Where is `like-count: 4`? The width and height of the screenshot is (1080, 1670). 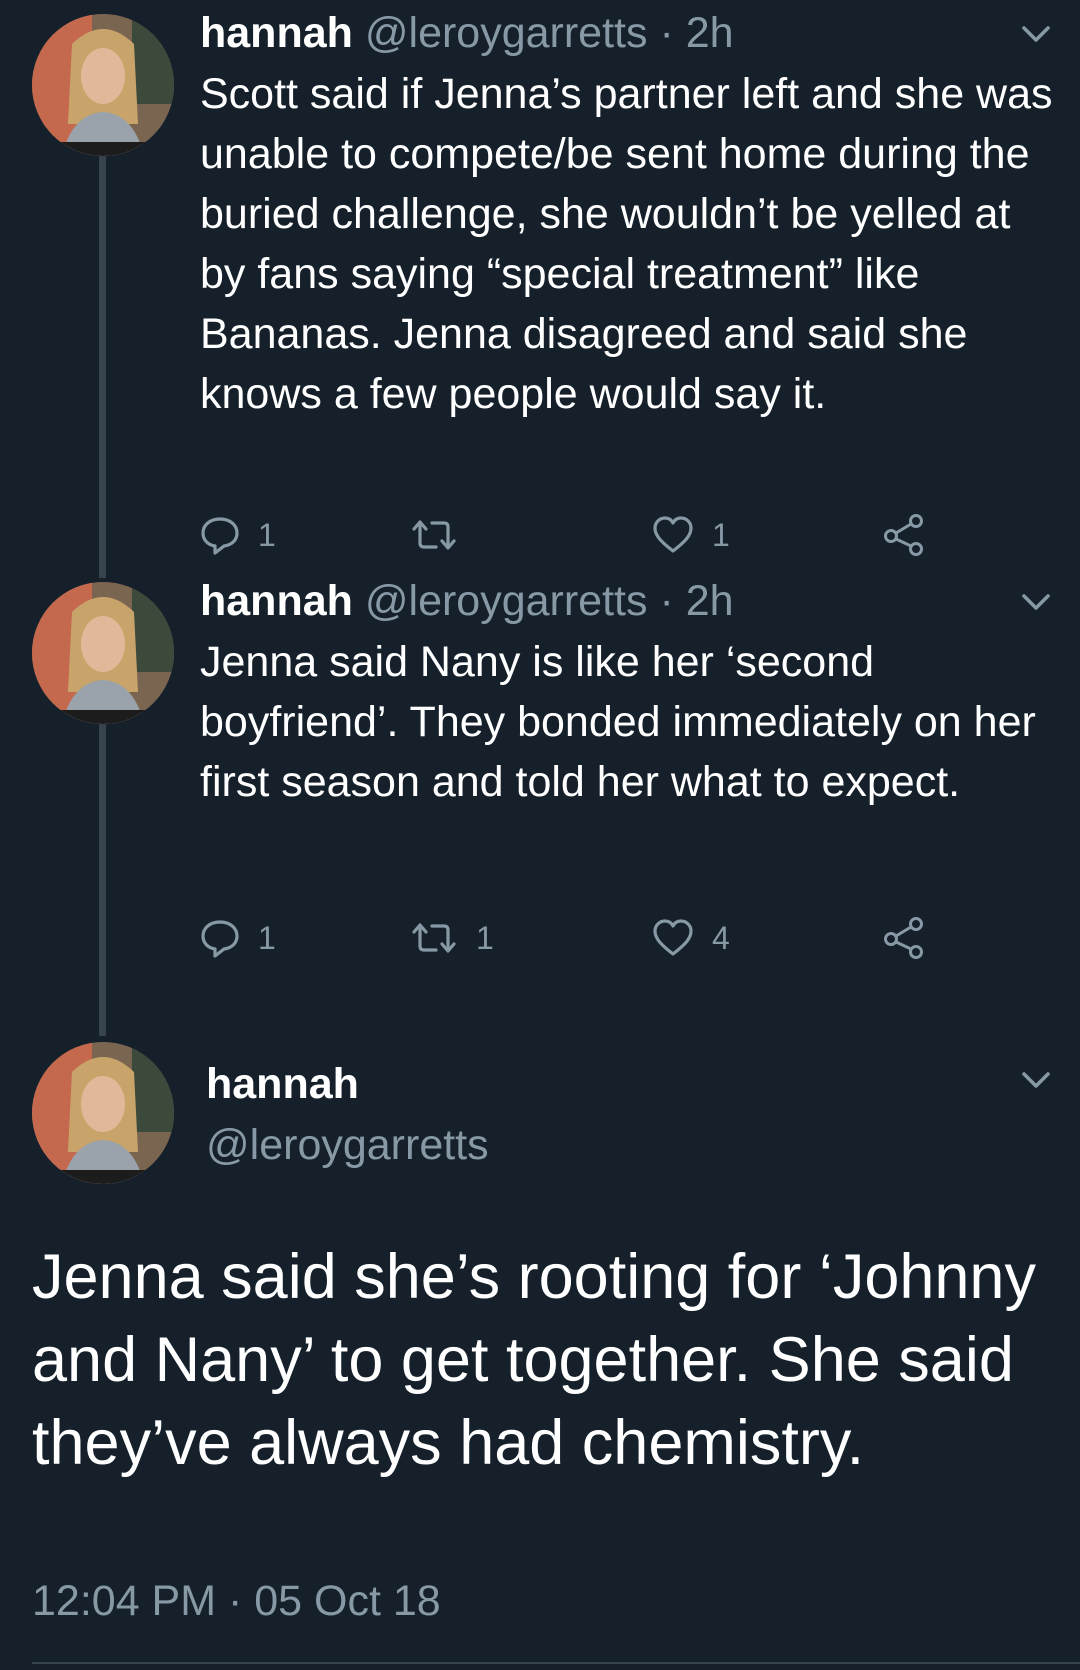 like-count: 4 is located at coordinates (721, 937).